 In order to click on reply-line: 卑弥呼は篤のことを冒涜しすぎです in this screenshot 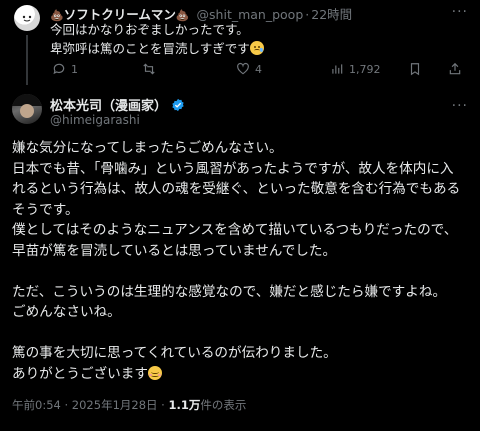, I will do `click(157, 48)`.